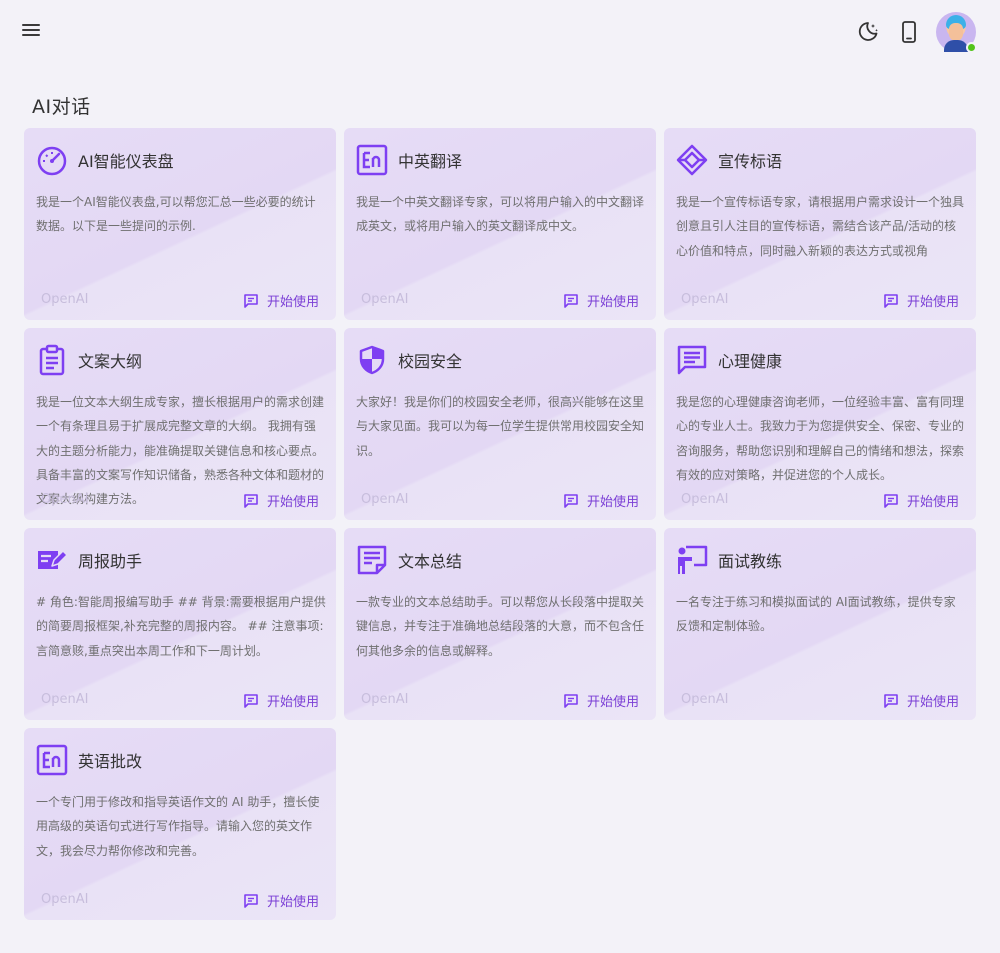 Image resolution: width=1000 pixels, height=953 pixels. What do you see at coordinates (868, 32) in the screenshot?
I see `moon-stars-icon` at bounding box center [868, 32].